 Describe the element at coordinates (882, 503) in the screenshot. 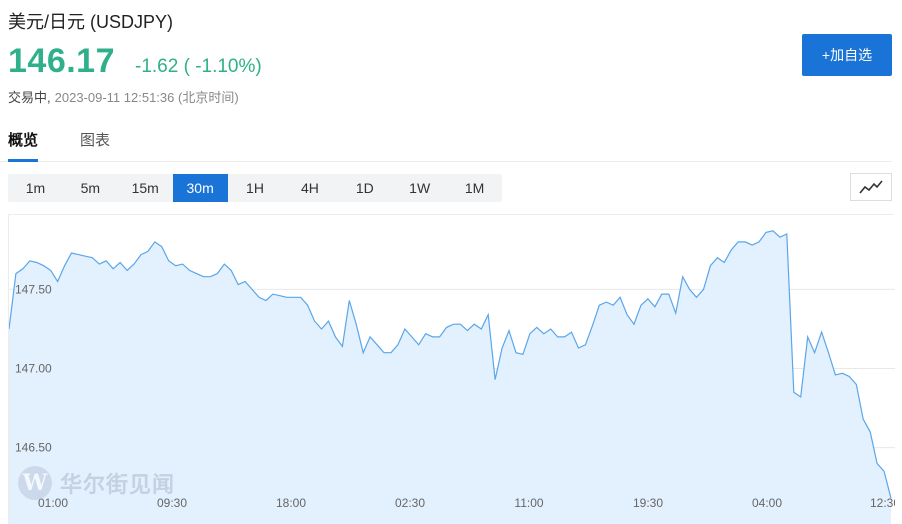

I see `x-tick-label: 12:30` at that location.